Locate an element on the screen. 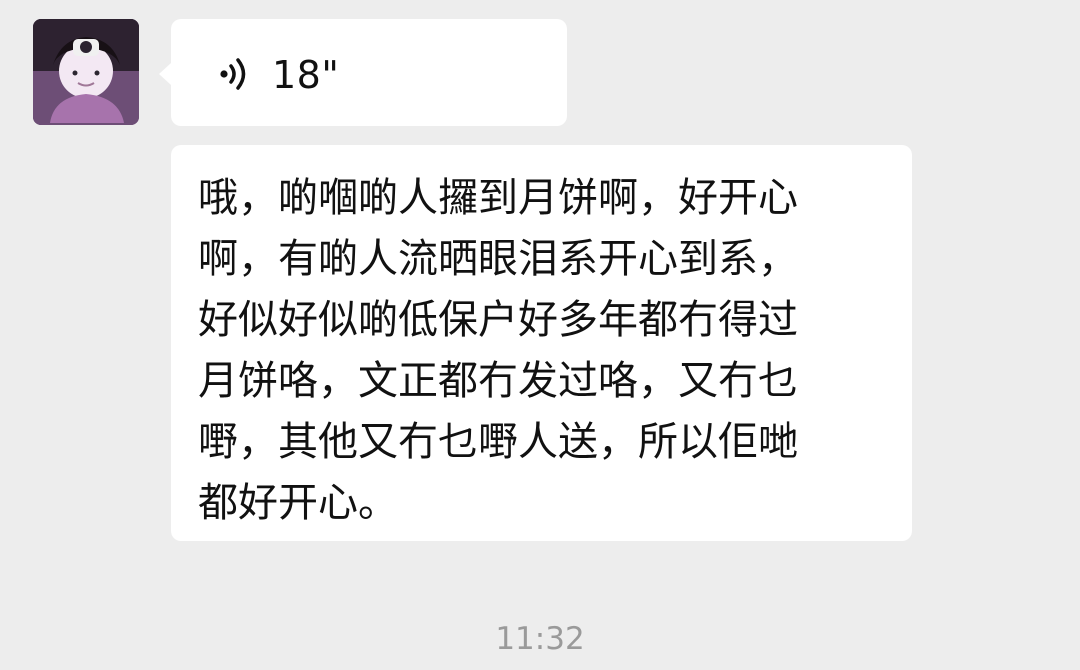  message-timestamp: 11:32 is located at coordinates (540, 639).